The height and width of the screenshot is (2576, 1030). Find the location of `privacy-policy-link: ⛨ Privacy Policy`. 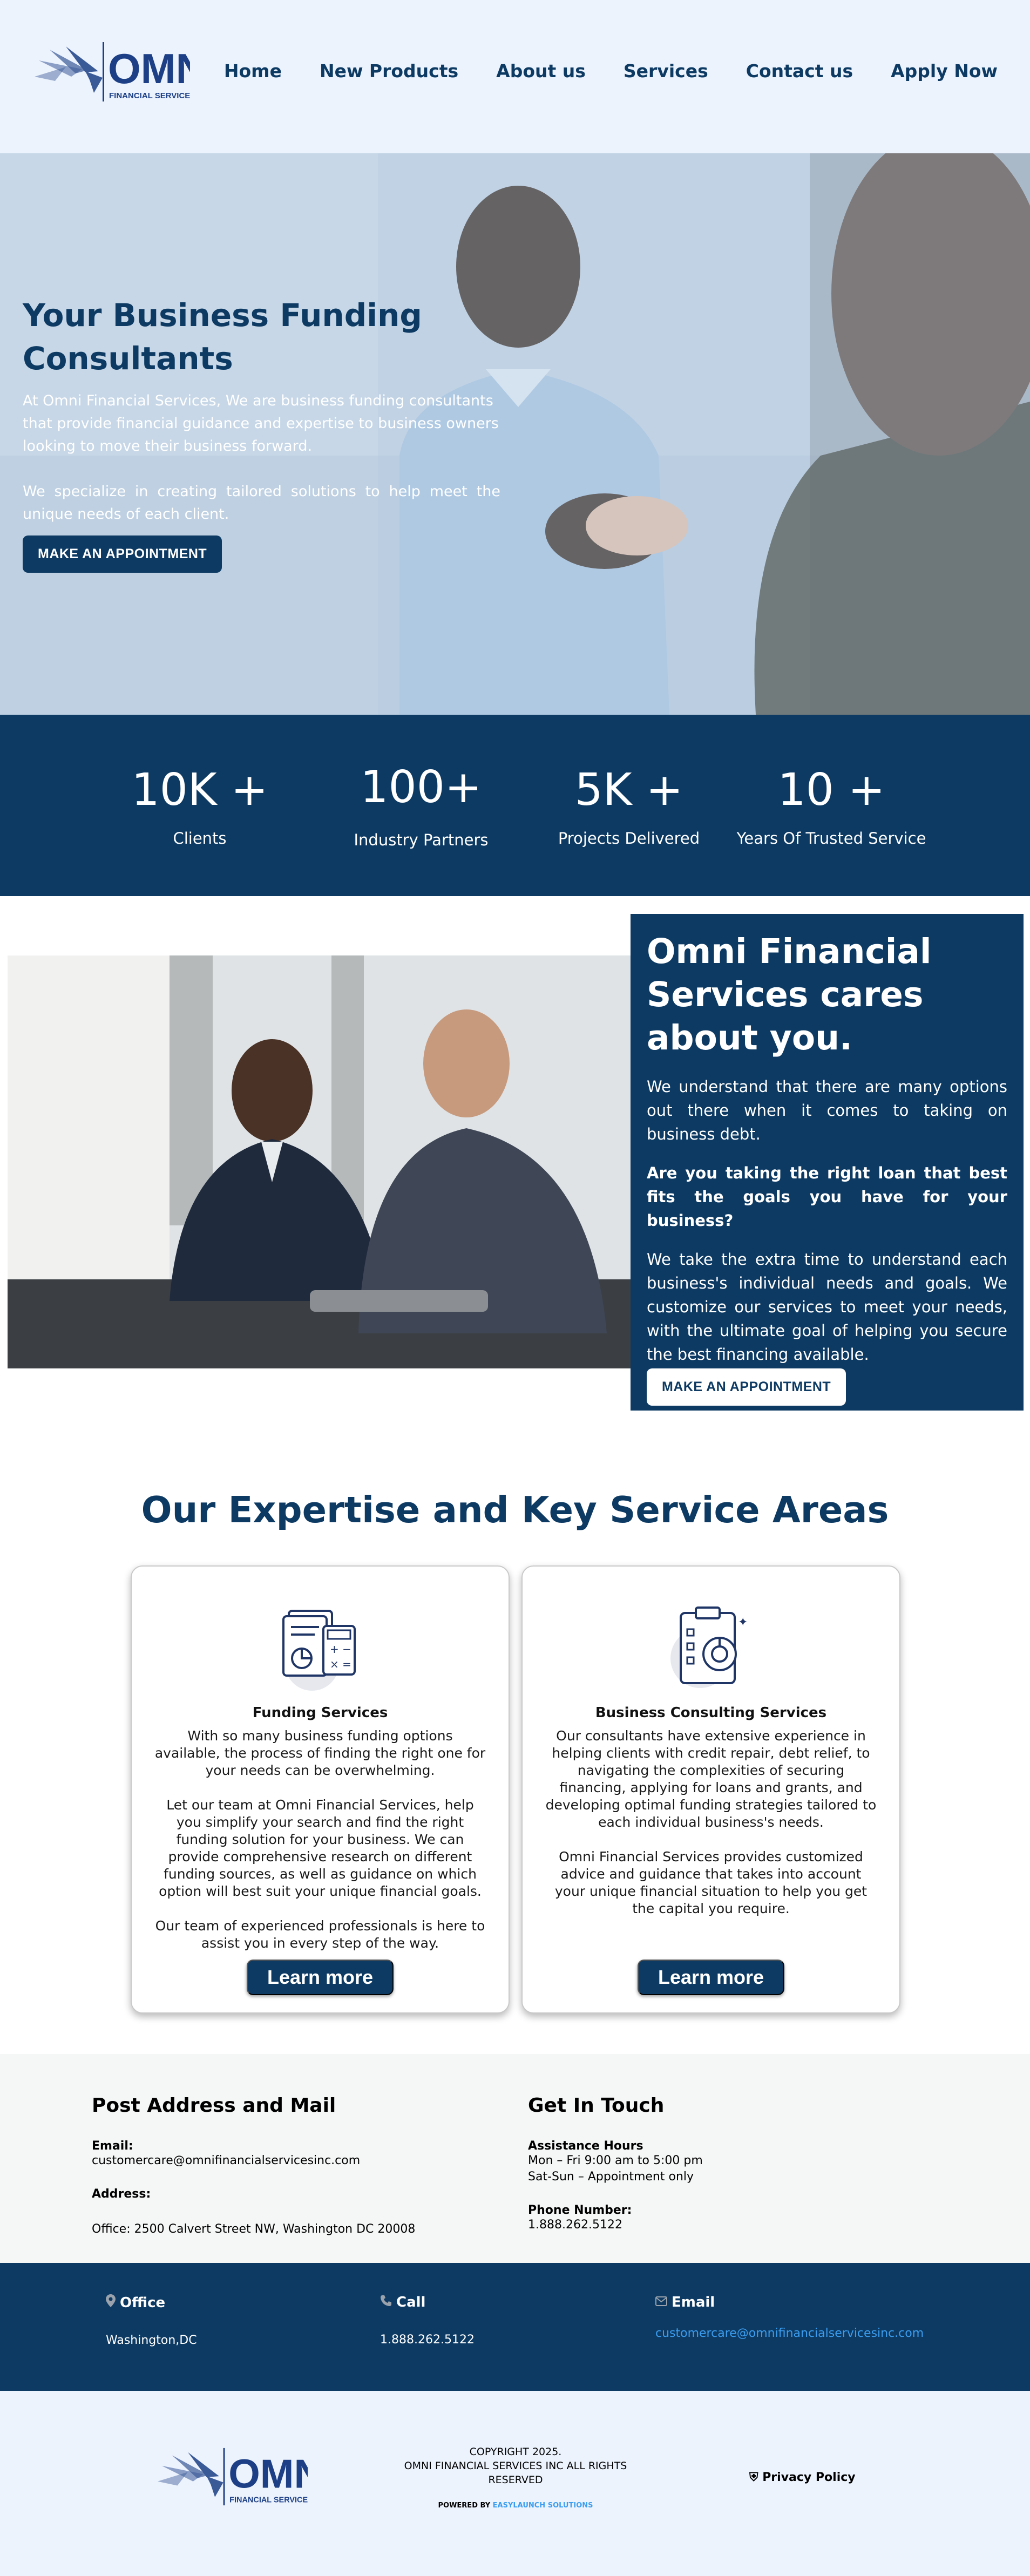

privacy-policy-link: ⛨ Privacy Policy is located at coordinates (802, 2478).